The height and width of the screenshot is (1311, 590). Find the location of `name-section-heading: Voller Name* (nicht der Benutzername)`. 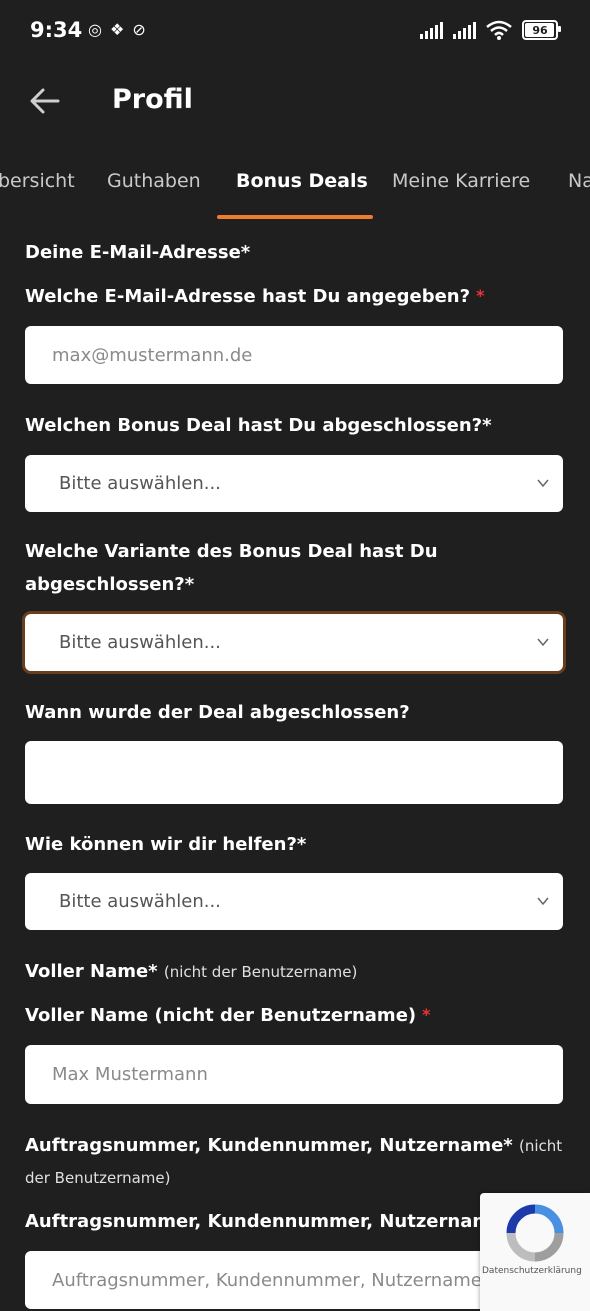

name-section-heading: Voller Name* (nicht der Benutzername) is located at coordinates (191, 971).